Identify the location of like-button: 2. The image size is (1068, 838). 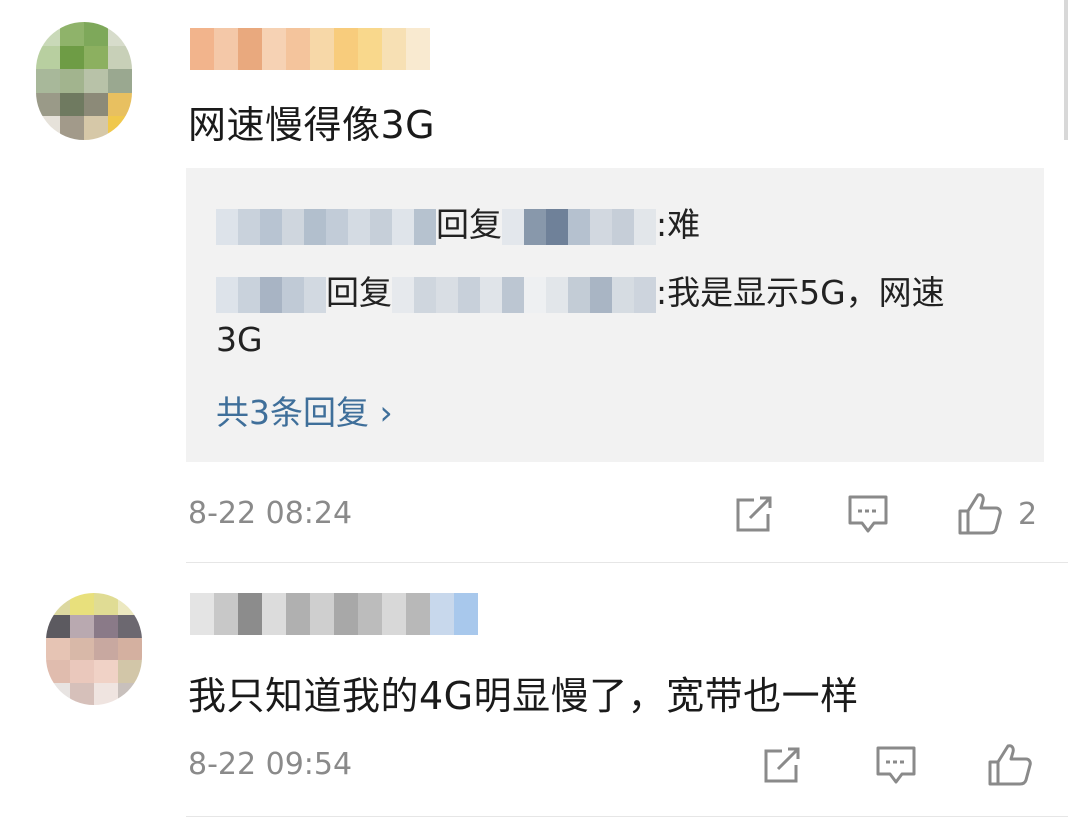
(996, 514).